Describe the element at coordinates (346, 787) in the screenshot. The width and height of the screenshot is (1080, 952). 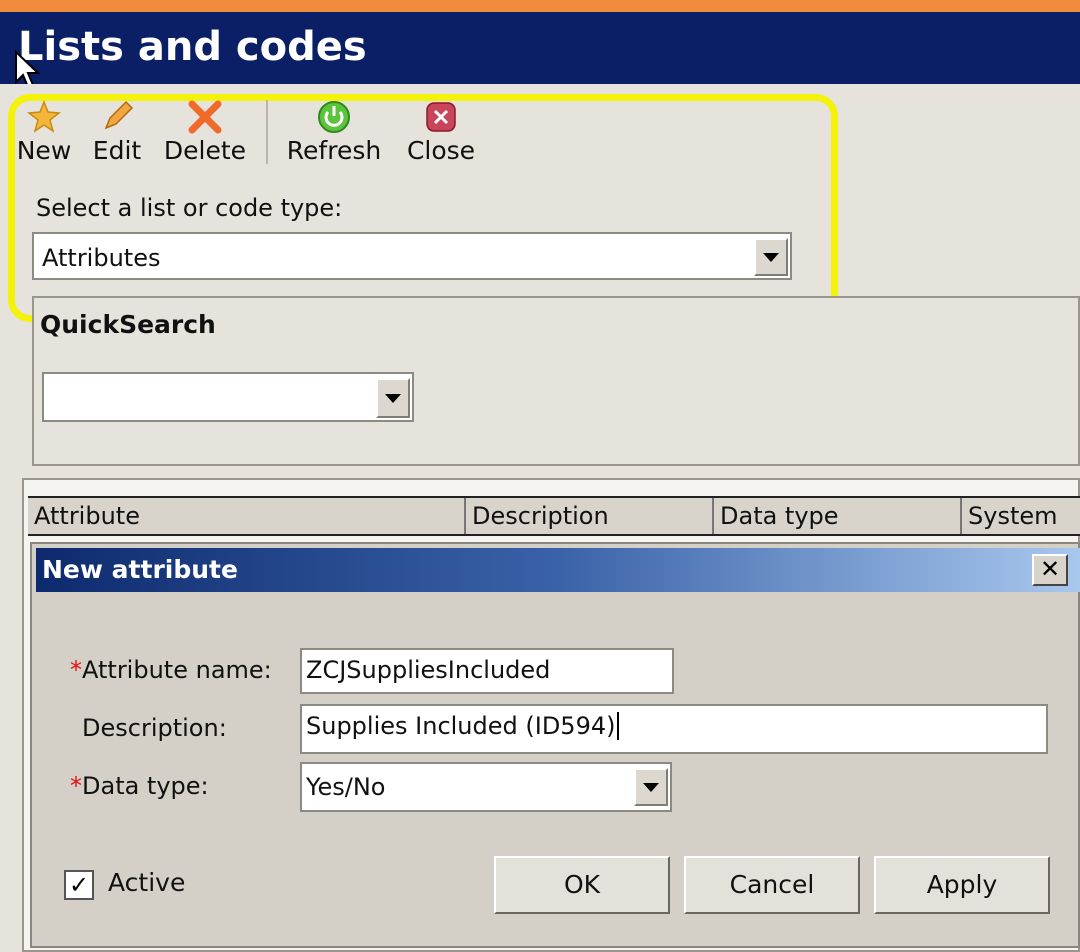
I see `data-type-value: Yes/No` at that location.